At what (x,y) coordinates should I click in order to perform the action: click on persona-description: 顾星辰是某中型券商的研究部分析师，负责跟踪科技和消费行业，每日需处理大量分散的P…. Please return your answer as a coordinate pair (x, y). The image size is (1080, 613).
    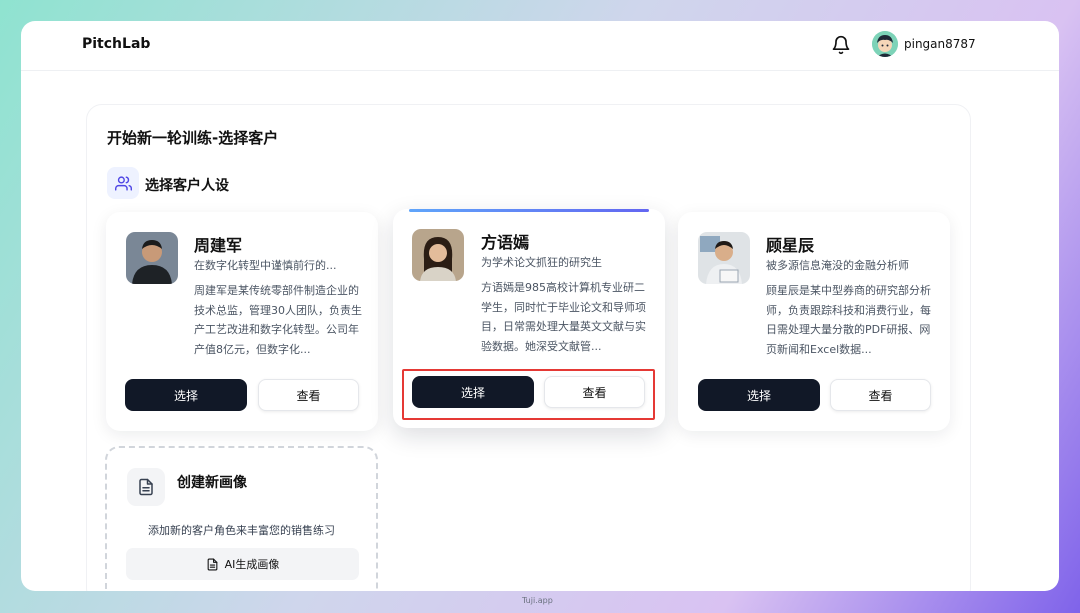
    Looking at the image, I should click on (848, 320).